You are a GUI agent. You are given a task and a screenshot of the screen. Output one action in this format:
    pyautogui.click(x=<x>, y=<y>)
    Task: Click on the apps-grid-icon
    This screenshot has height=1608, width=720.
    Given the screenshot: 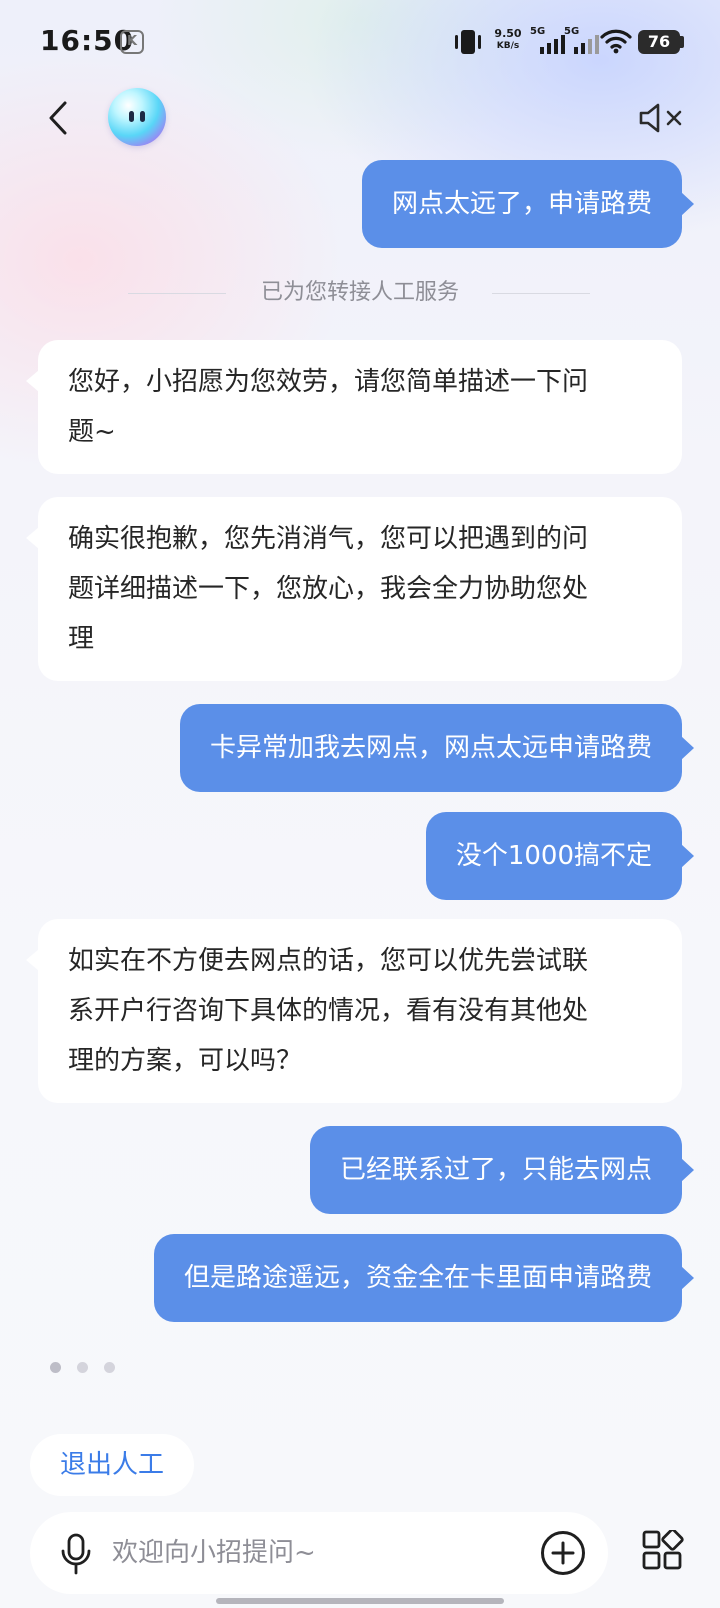 What is the action you would take?
    pyautogui.click(x=663, y=1550)
    